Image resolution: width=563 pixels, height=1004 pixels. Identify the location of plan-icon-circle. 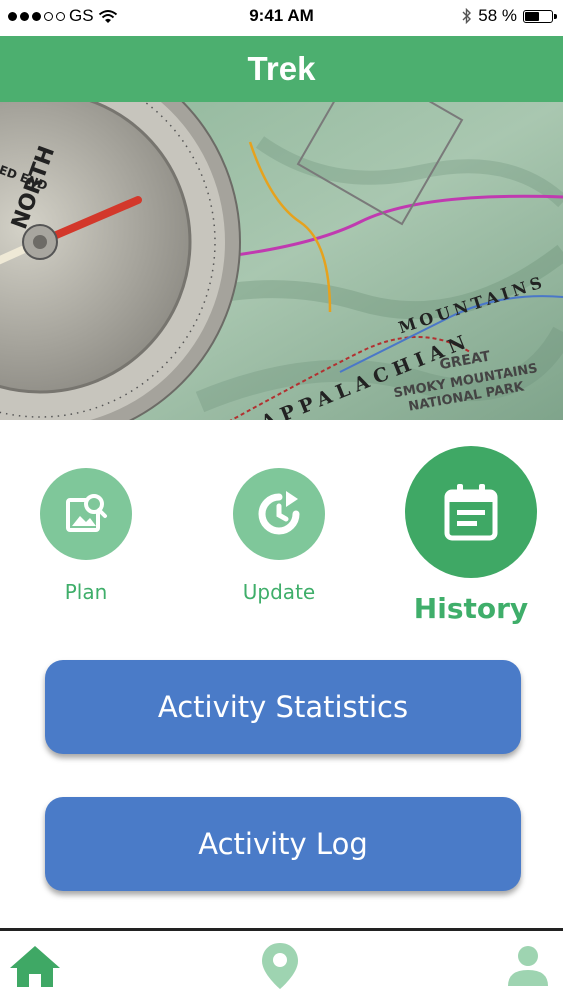
(86, 514).